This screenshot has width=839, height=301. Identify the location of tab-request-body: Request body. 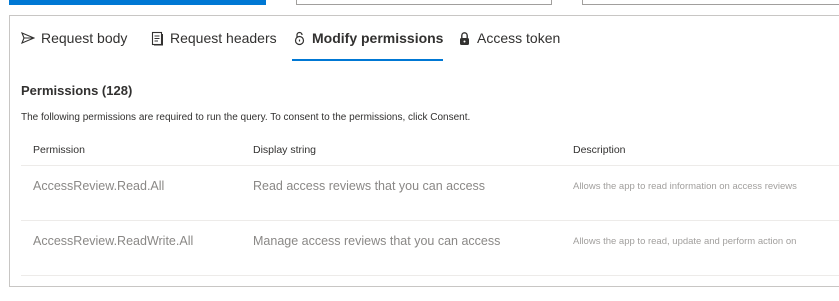
(74, 46).